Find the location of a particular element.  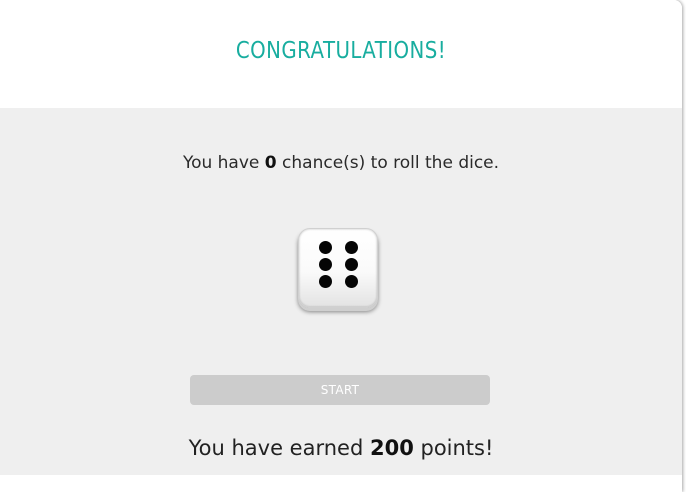

earned-prefix: You have earned is located at coordinates (279, 448).